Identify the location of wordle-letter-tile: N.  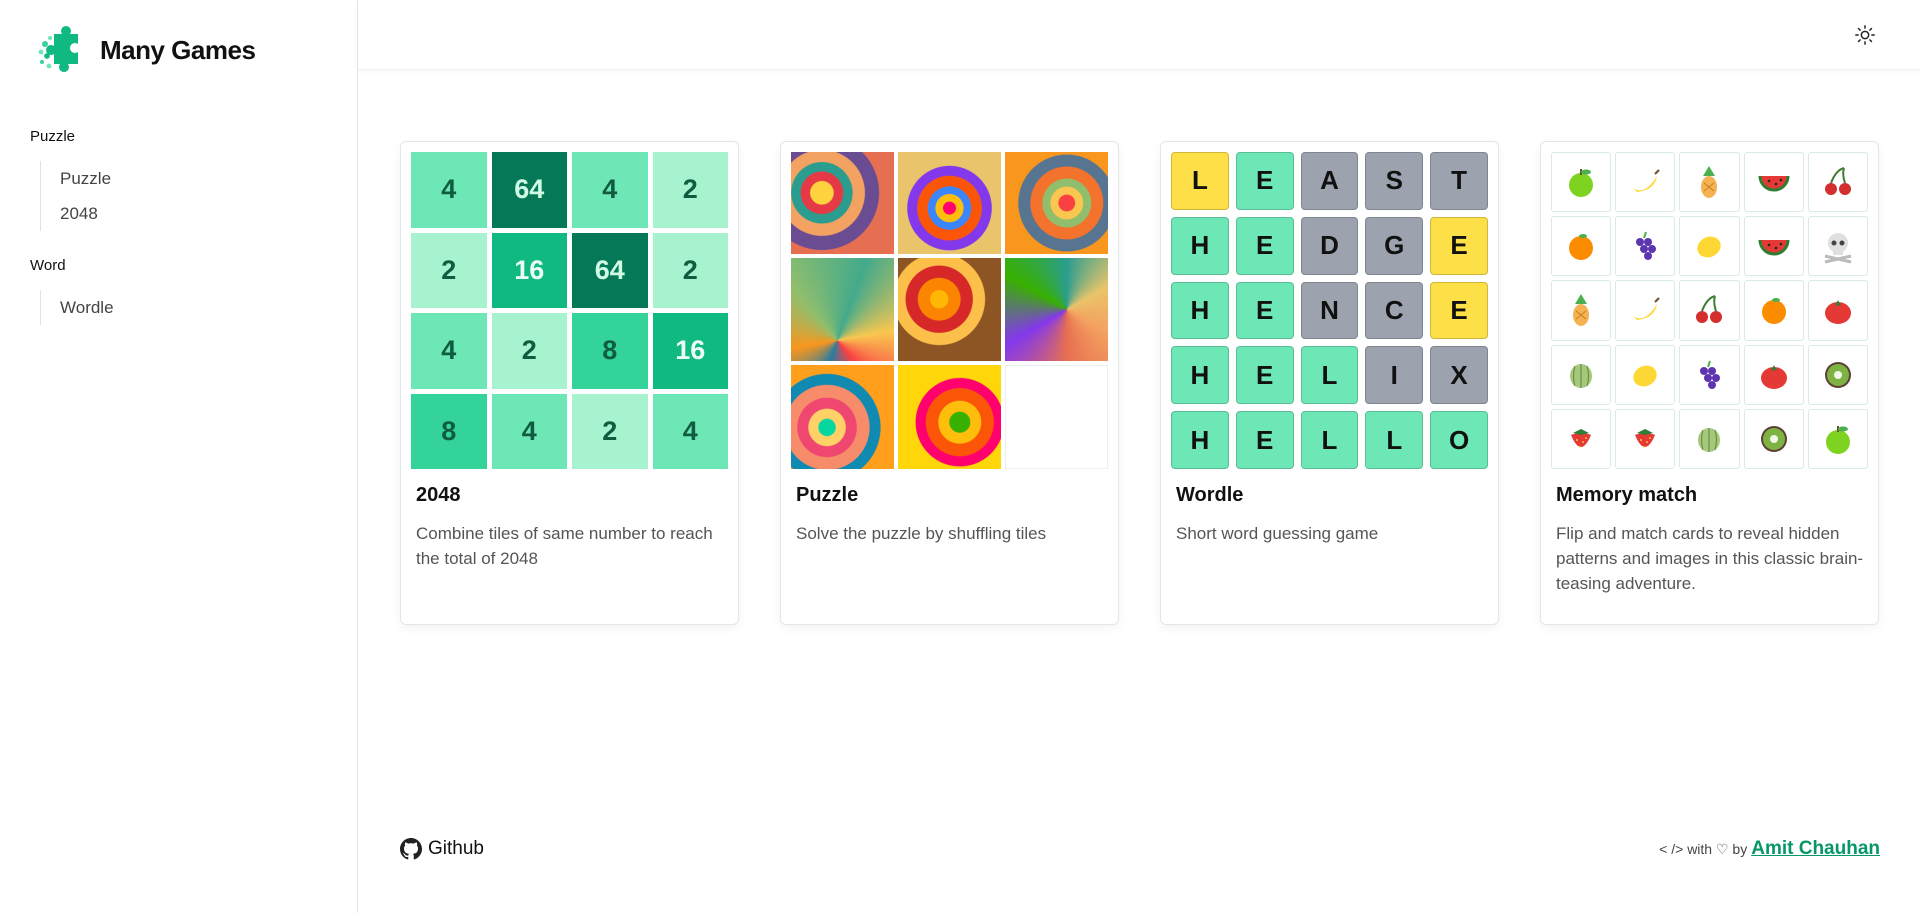
(1329, 310).